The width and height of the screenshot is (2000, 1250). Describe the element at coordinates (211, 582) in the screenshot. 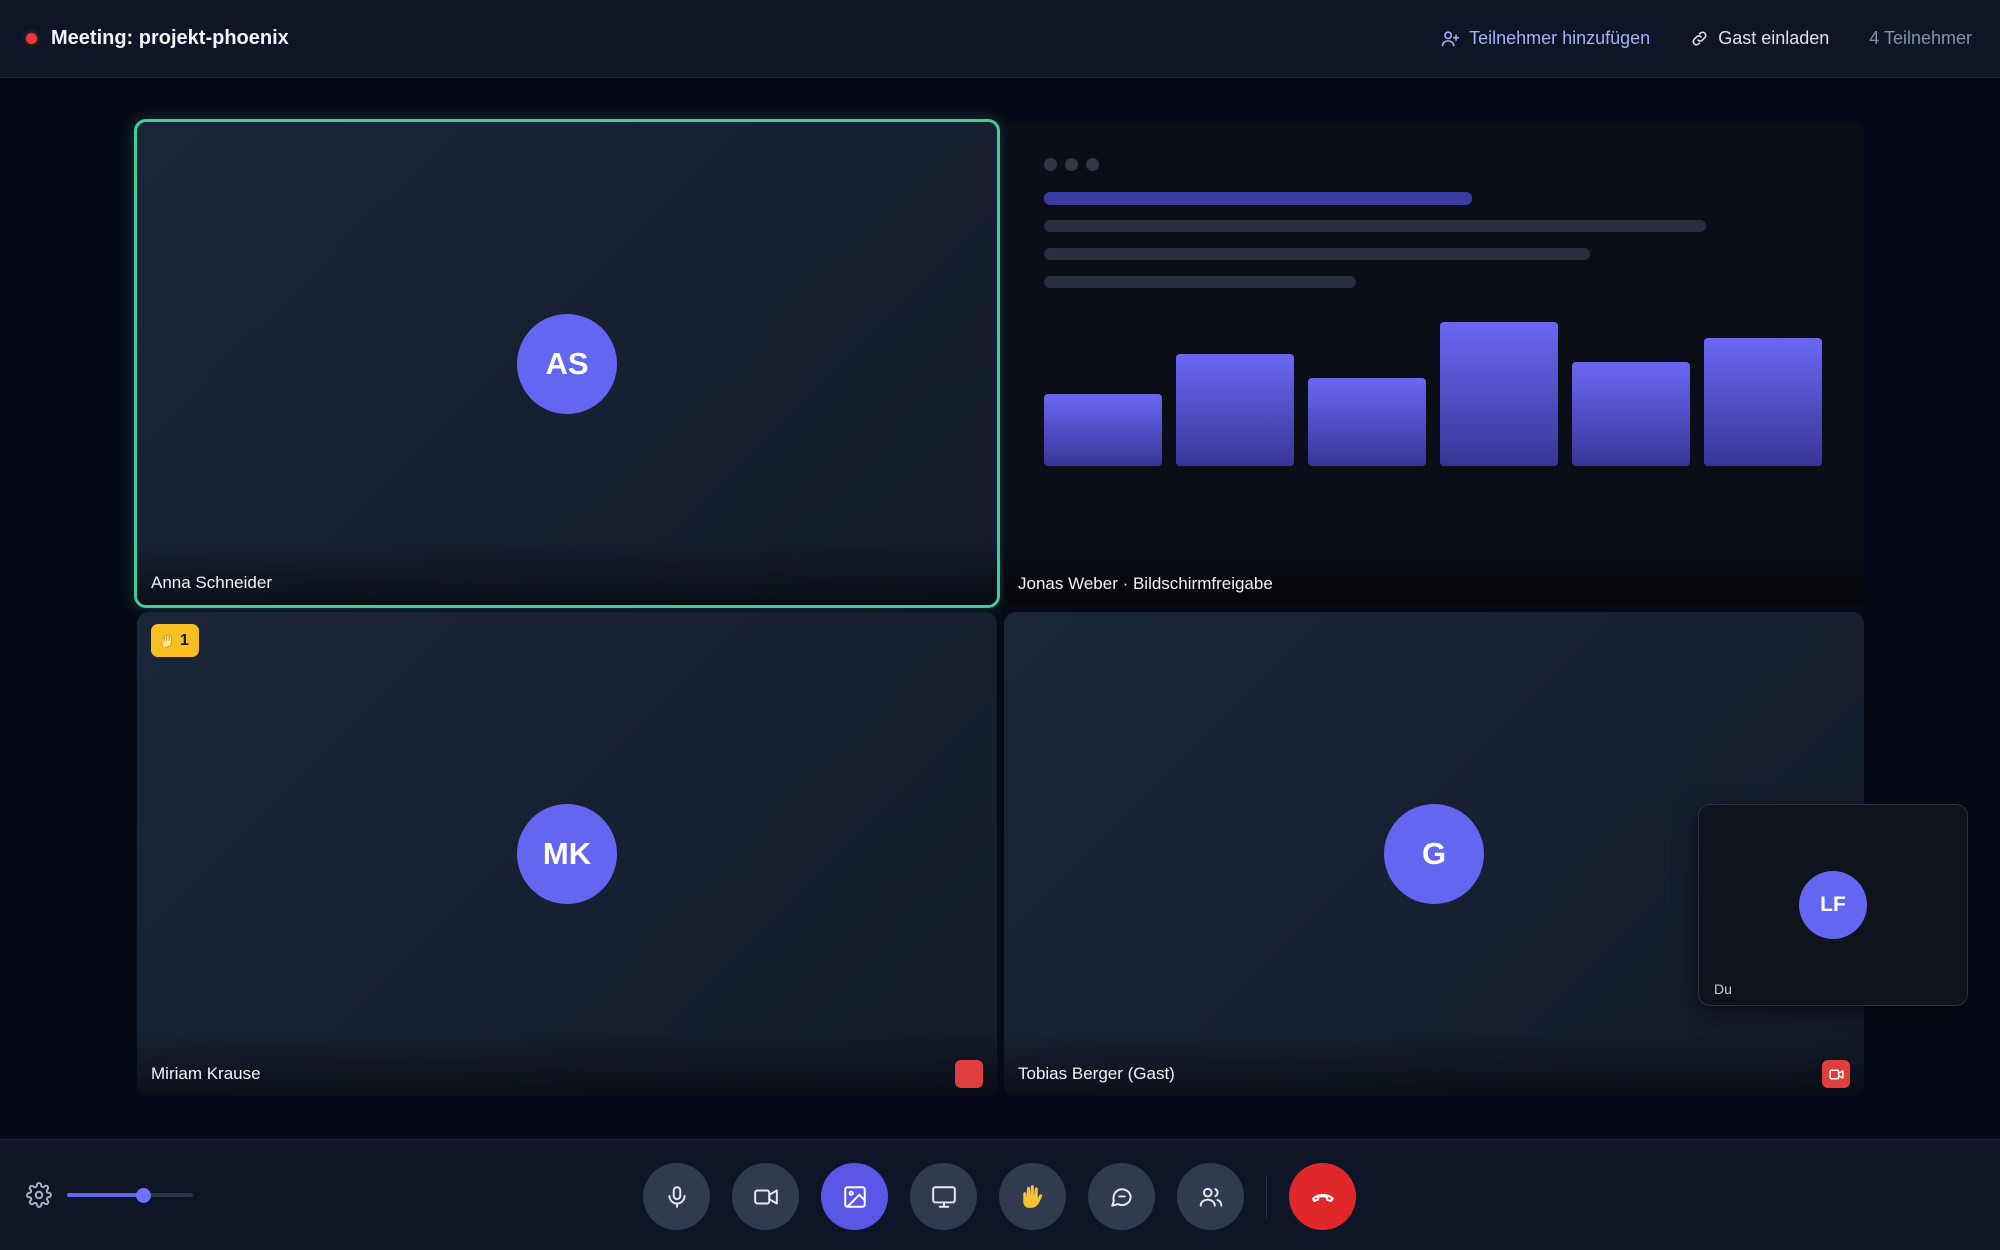

I see `participant-name: Anna Schneider` at that location.